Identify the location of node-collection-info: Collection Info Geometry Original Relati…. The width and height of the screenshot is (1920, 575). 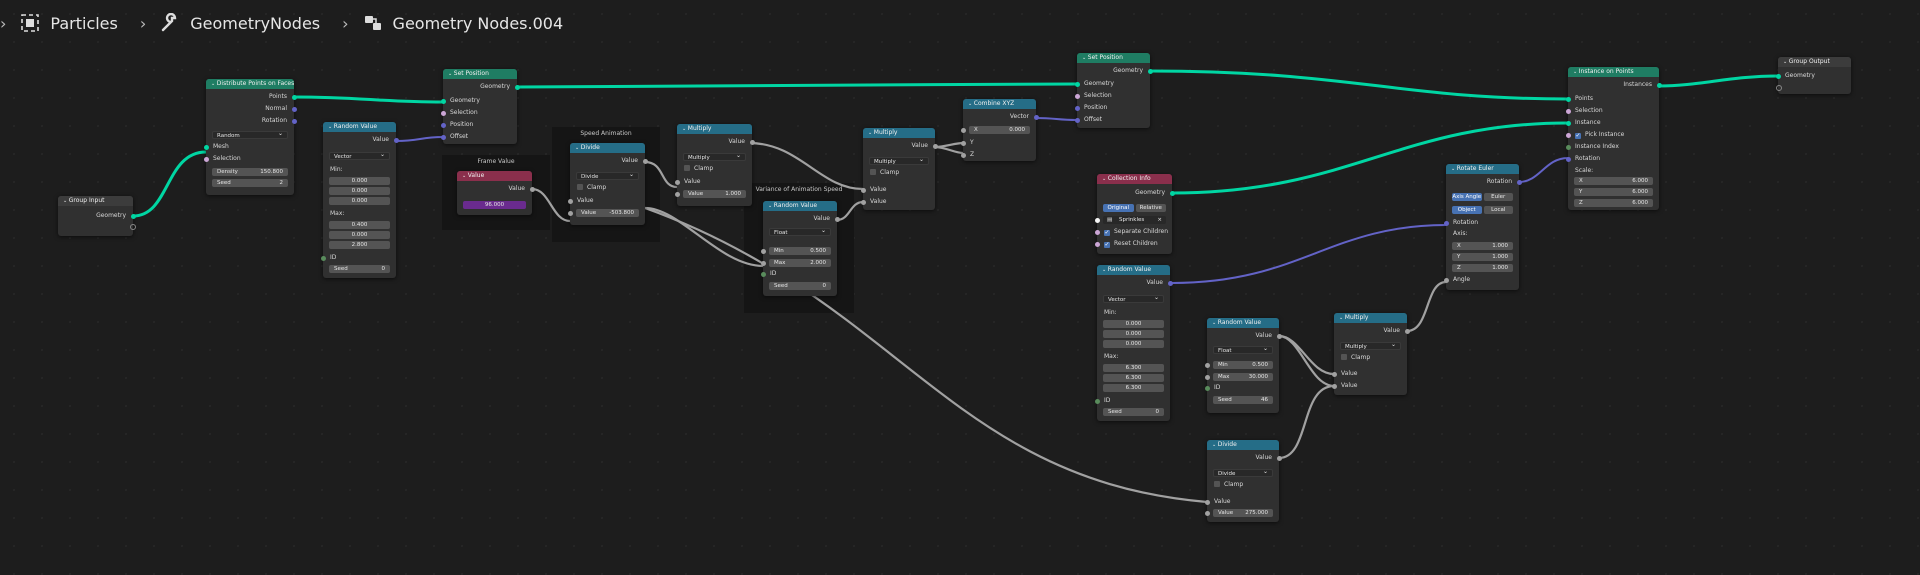
(1134, 214).